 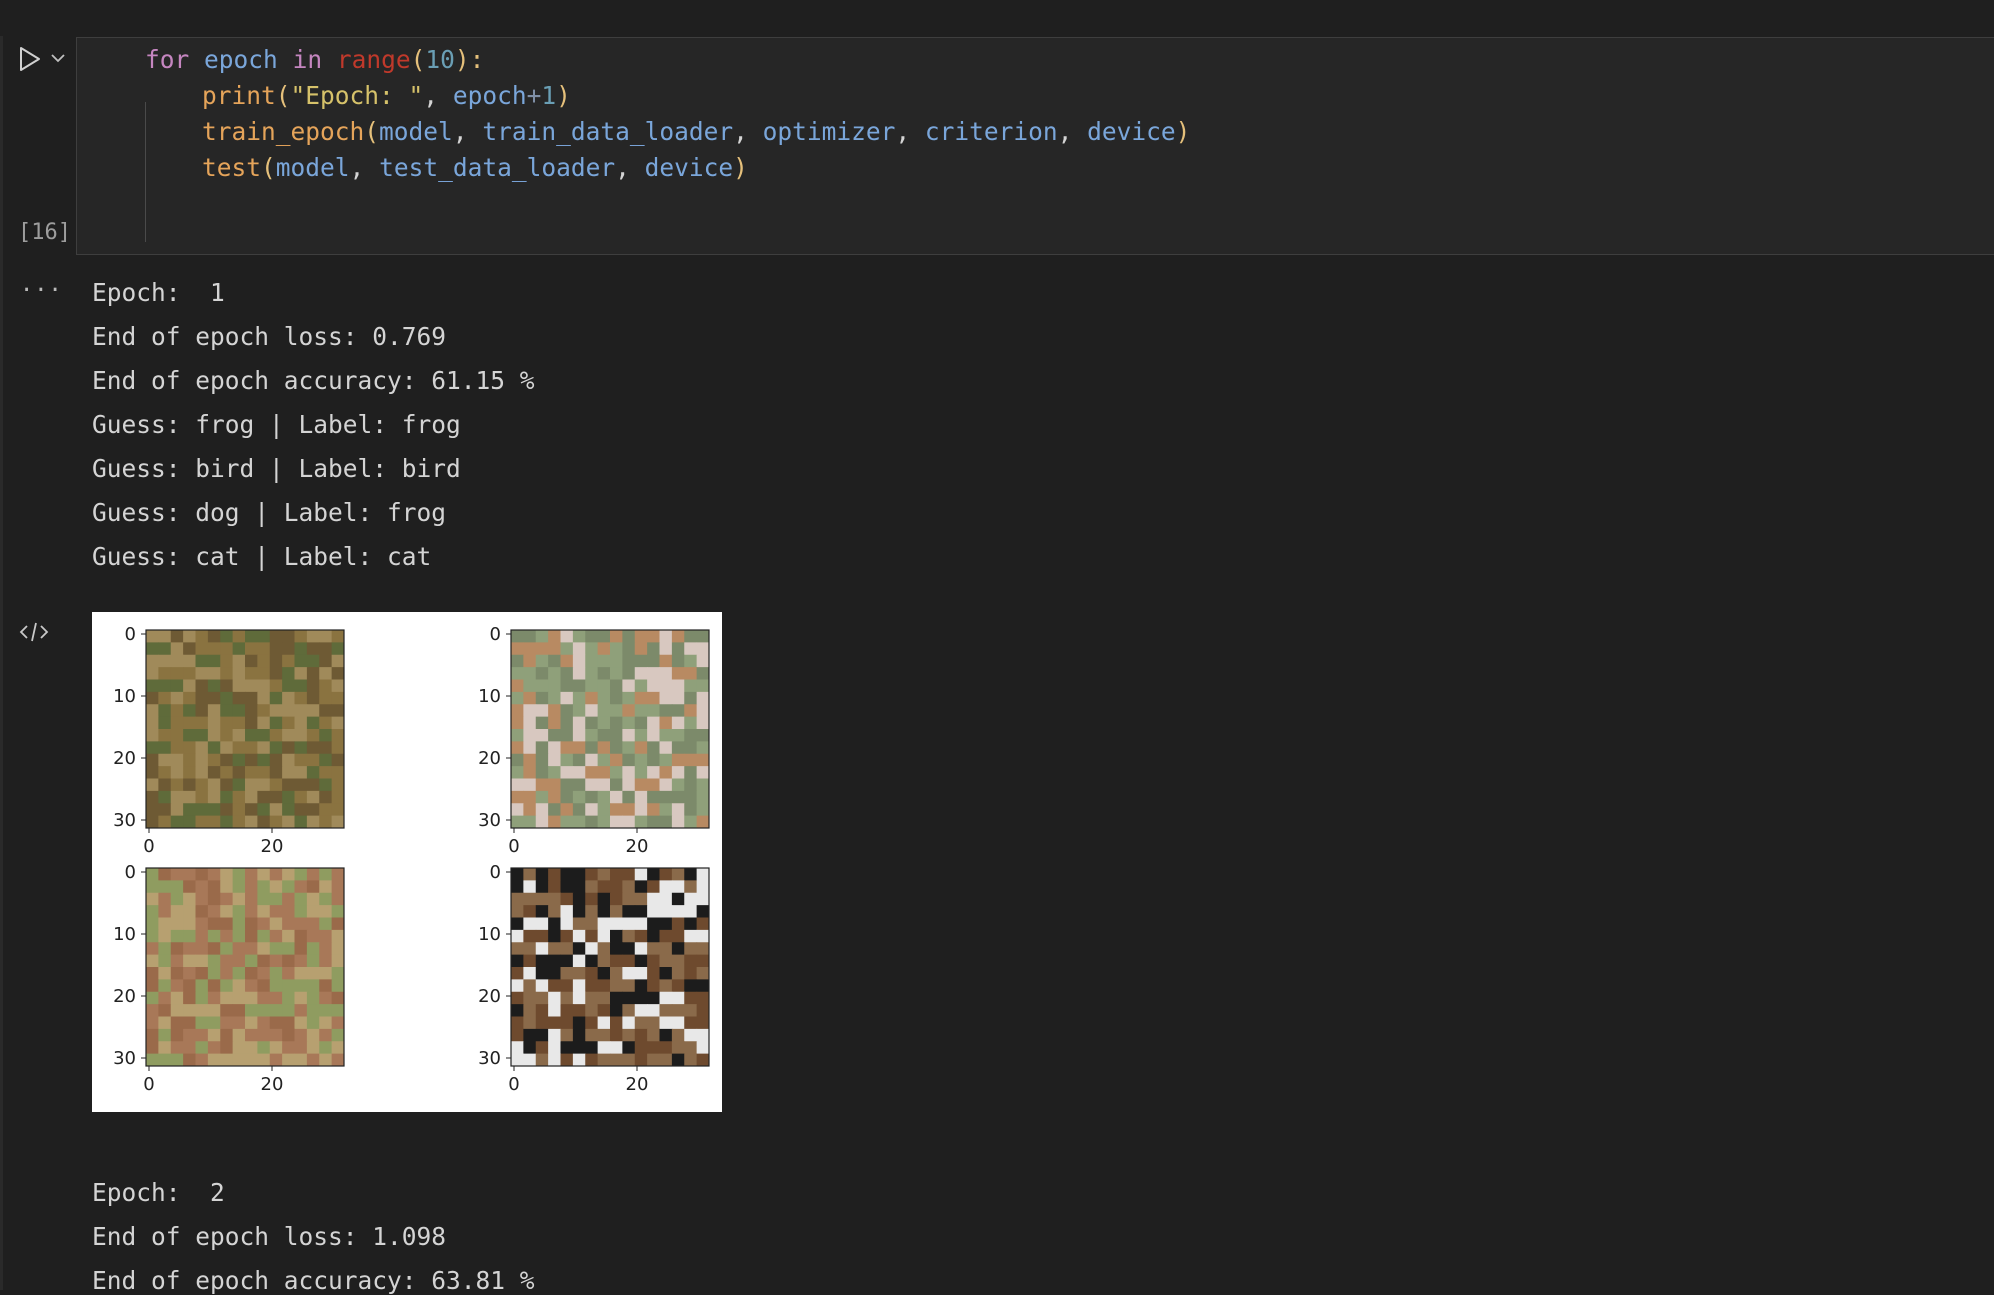 I want to click on output-line: Guess: cat | Label: cat, so click(x=262, y=556).